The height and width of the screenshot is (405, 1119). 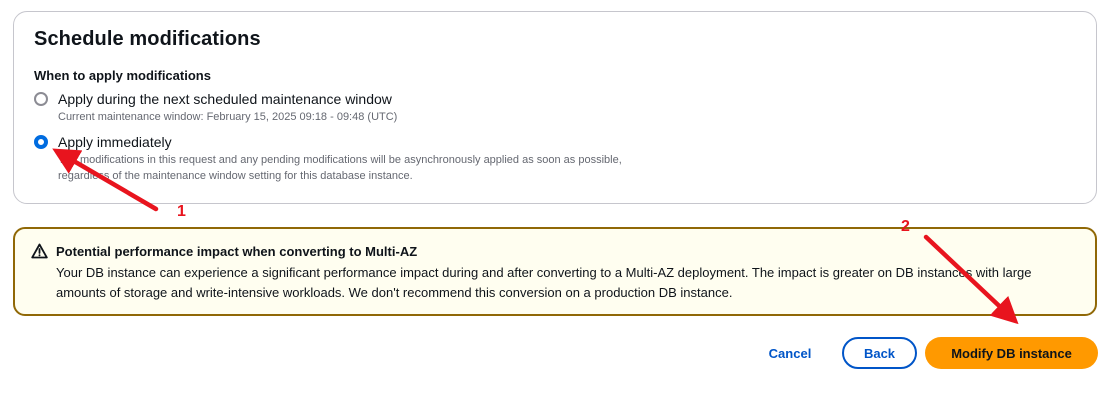 I want to click on radio-label-apply-immediately: Apply immediately, so click(x=115, y=142).